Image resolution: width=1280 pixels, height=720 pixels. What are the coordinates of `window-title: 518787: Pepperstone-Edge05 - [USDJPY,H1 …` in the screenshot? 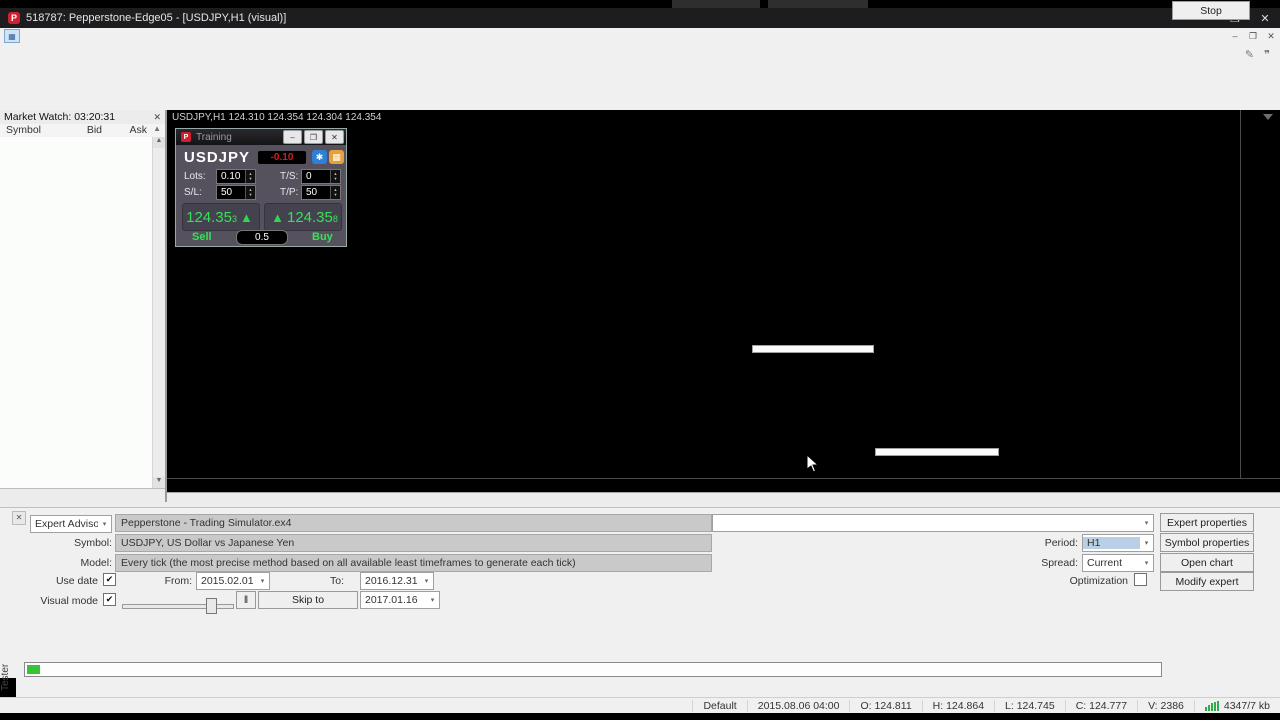 It's located at (156, 18).